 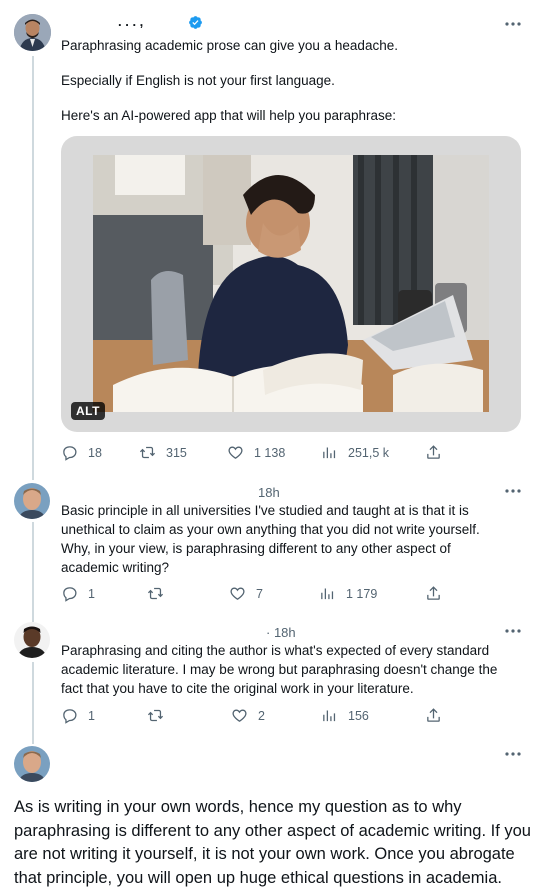 I want to click on views-button: 1 179, so click(x=348, y=593).